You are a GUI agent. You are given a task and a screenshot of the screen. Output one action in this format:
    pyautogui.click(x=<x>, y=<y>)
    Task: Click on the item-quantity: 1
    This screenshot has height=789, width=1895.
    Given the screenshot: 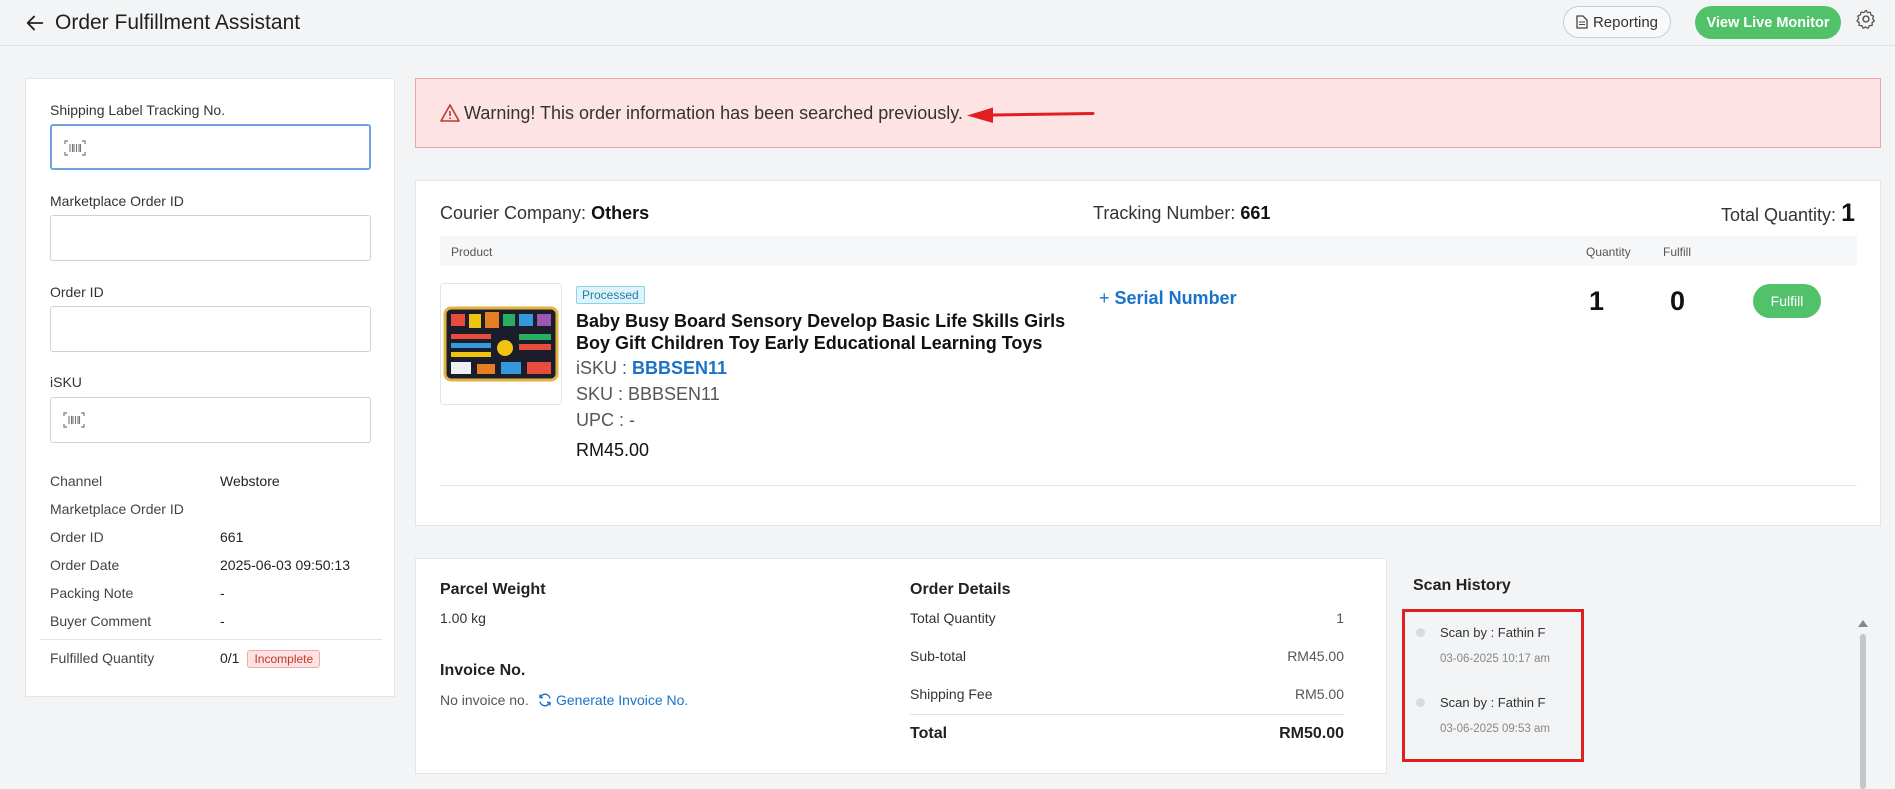 What is the action you would take?
    pyautogui.click(x=1597, y=301)
    